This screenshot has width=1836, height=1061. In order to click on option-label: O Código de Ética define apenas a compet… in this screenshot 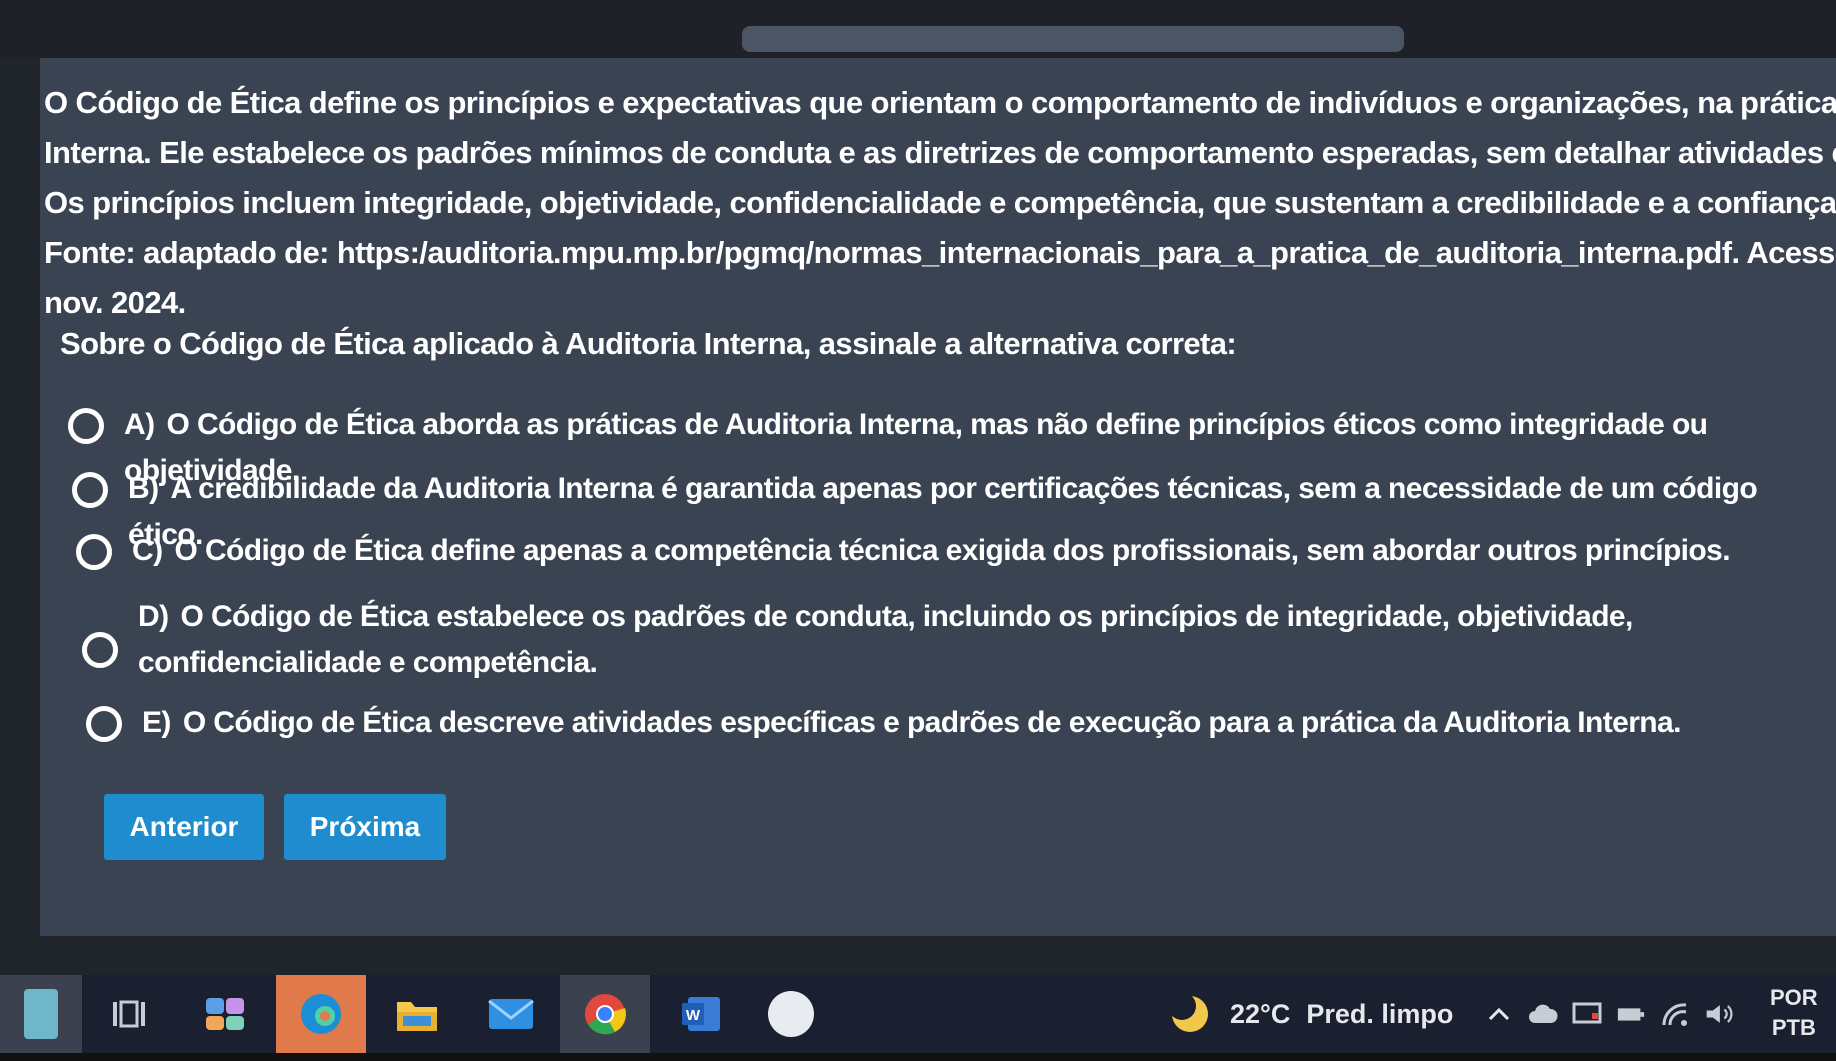, I will do `click(952, 550)`.